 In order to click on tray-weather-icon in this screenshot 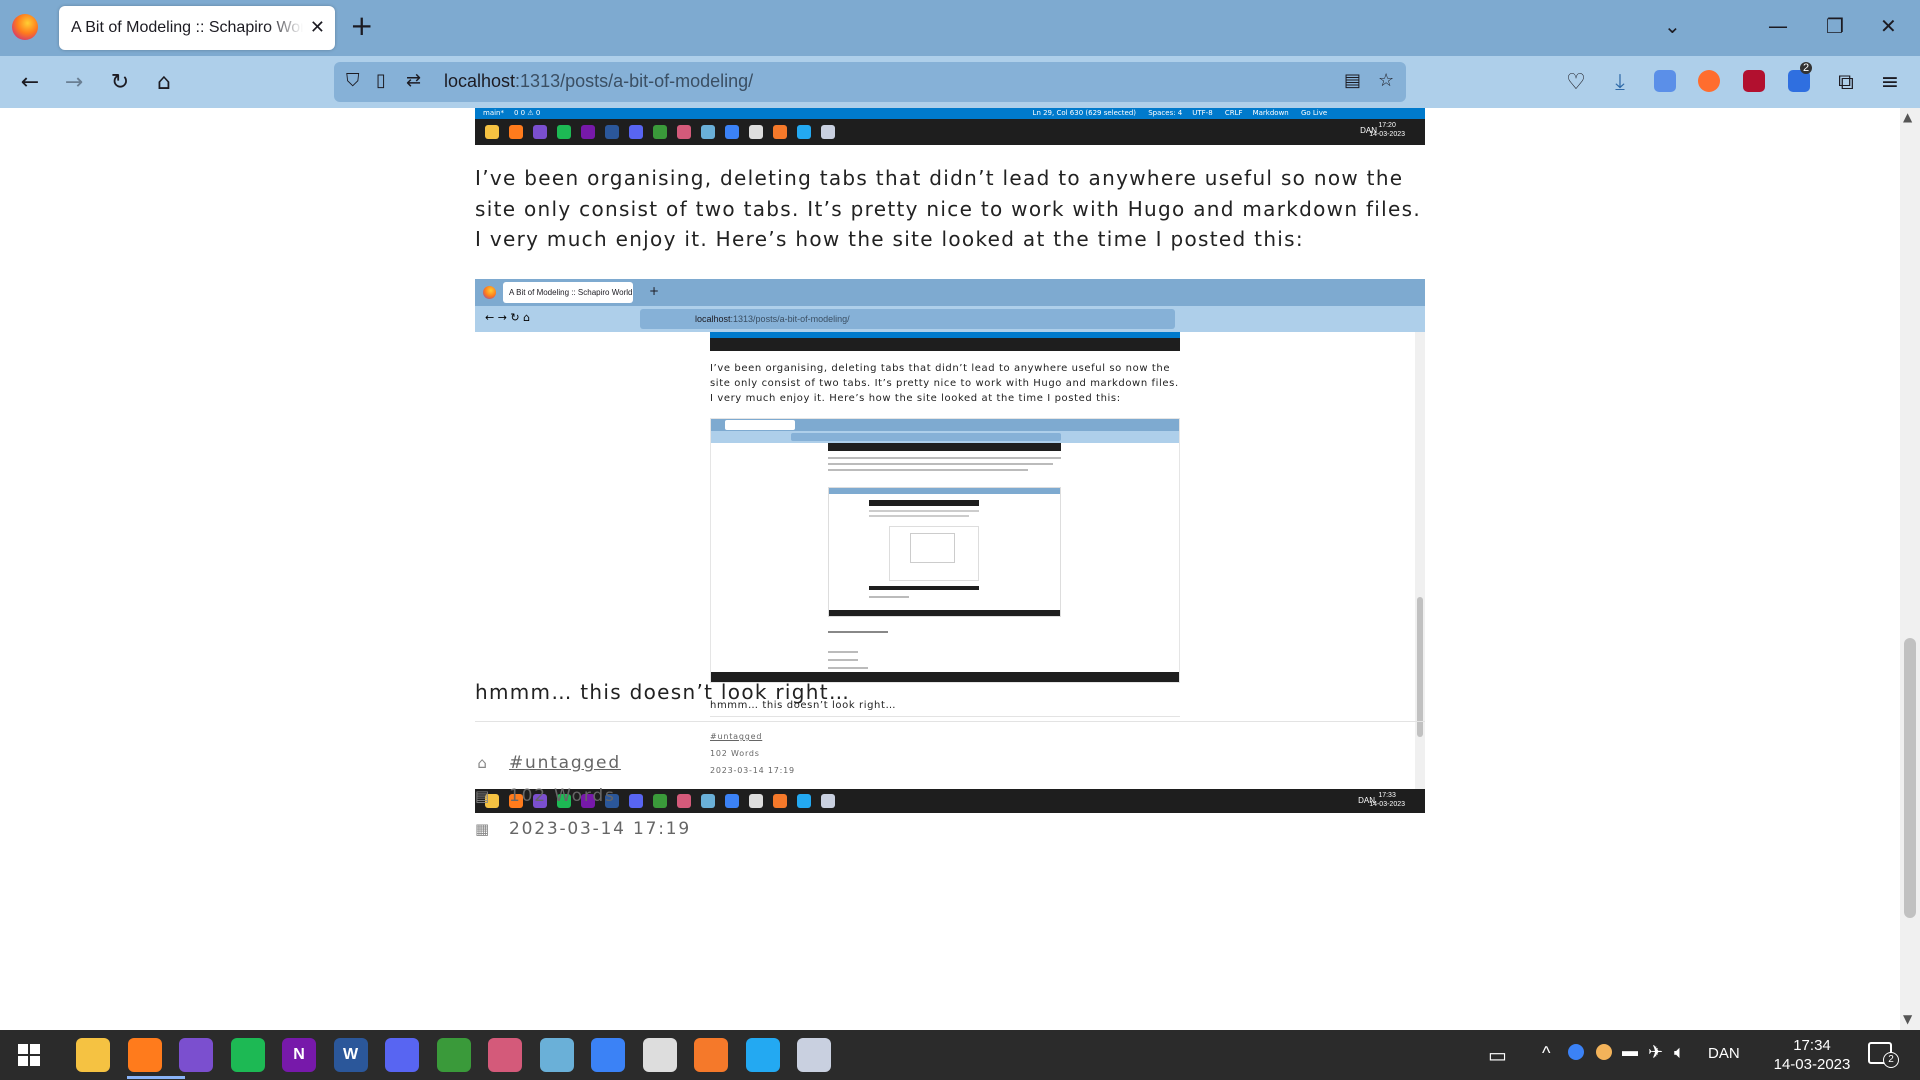, I will do `click(1604, 1052)`.